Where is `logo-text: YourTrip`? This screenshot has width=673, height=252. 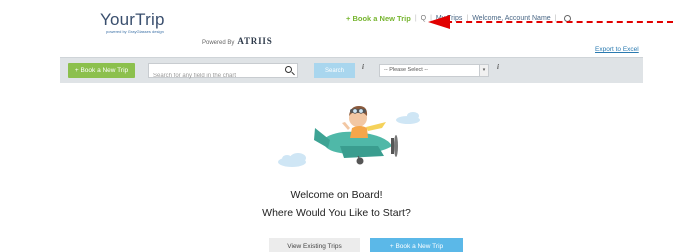
logo-text: YourTrip is located at coordinates (132, 19).